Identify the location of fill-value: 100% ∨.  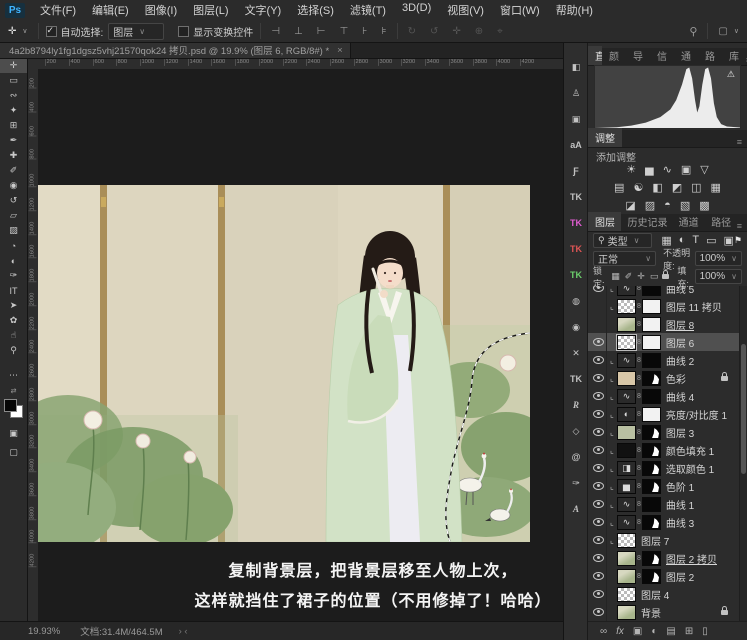
(718, 276).